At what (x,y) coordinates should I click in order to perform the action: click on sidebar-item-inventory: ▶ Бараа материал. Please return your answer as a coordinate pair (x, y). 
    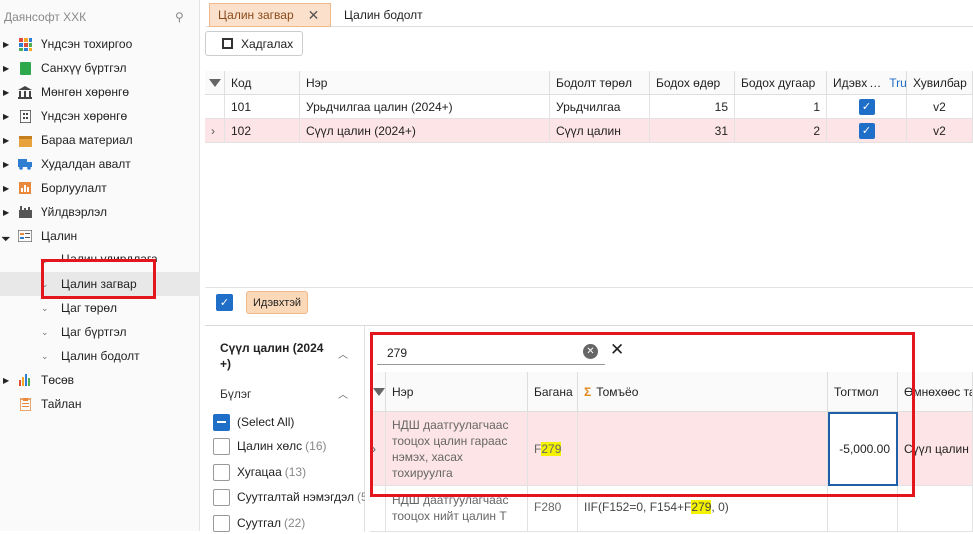
    Looking at the image, I should click on (100, 140).